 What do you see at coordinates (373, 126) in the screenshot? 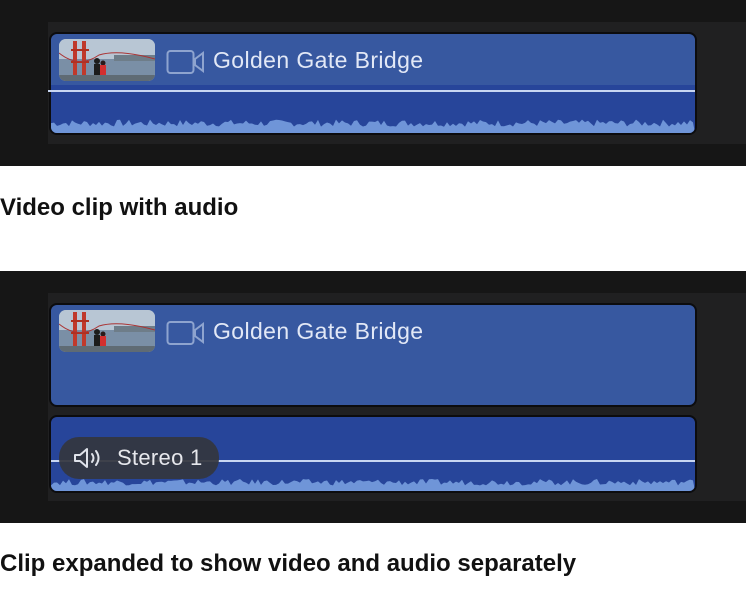
I see `audio-waveform` at bounding box center [373, 126].